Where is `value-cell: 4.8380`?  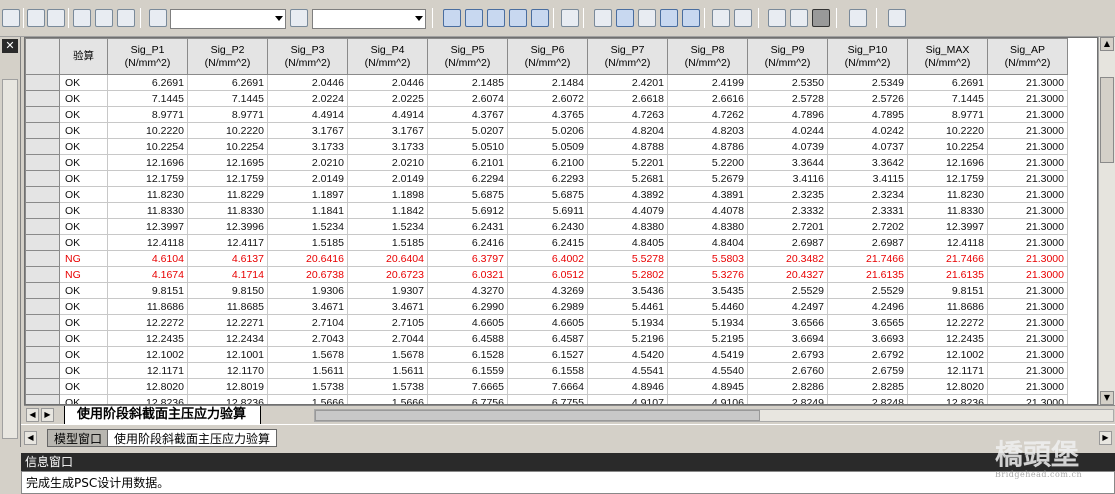 value-cell: 4.8380 is located at coordinates (707, 226).